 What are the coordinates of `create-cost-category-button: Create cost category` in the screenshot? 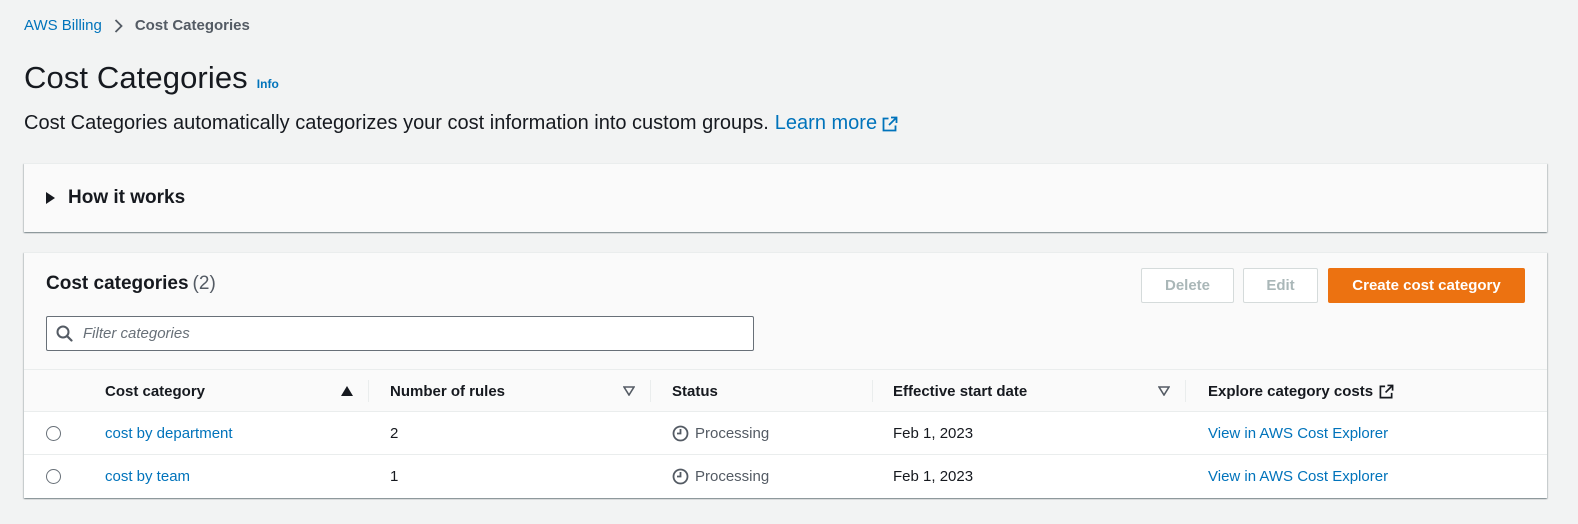 It's located at (1426, 285).